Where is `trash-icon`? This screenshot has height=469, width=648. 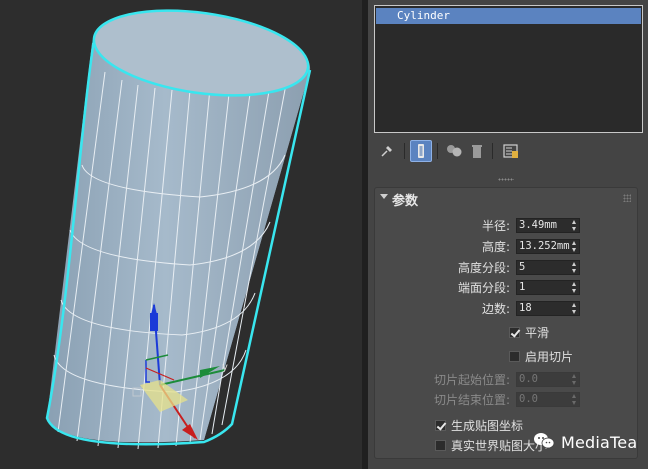
trash-icon is located at coordinates (477, 151).